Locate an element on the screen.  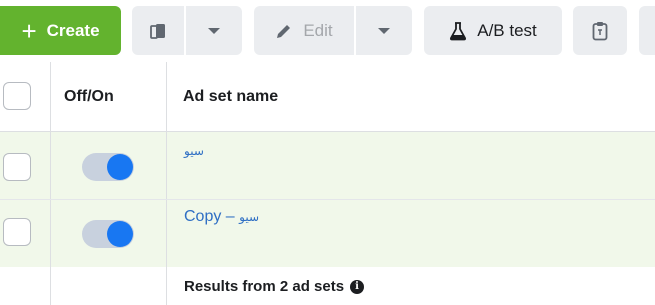
duplicate-icon is located at coordinates (158, 31).